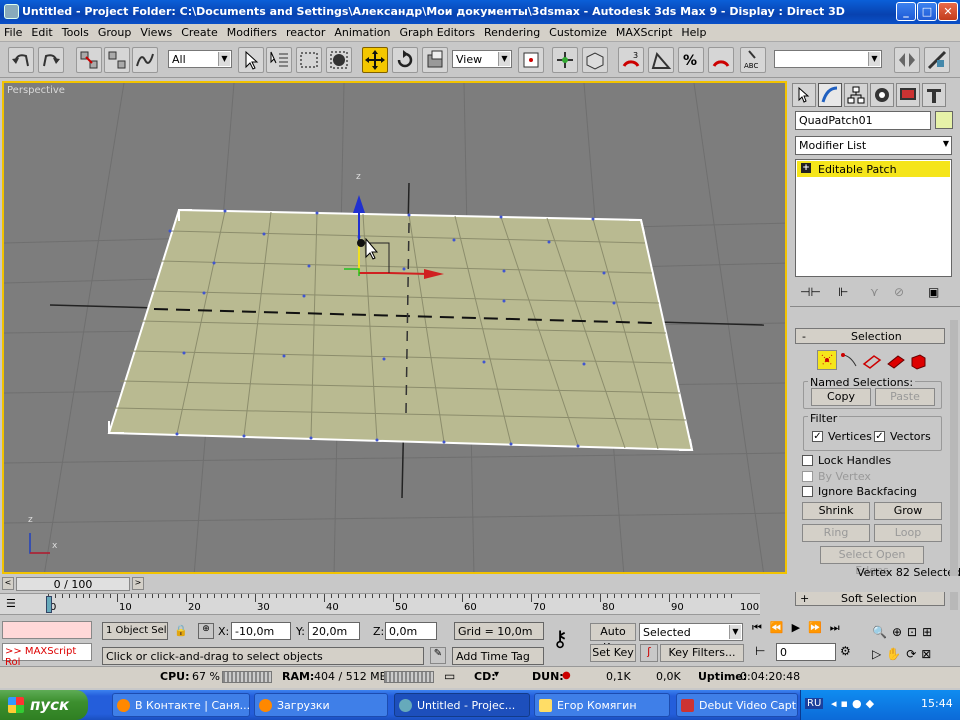 This screenshot has height=720, width=960. What do you see at coordinates (721, 60) in the screenshot?
I see `spinner-snap-icon` at bounding box center [721, 60].